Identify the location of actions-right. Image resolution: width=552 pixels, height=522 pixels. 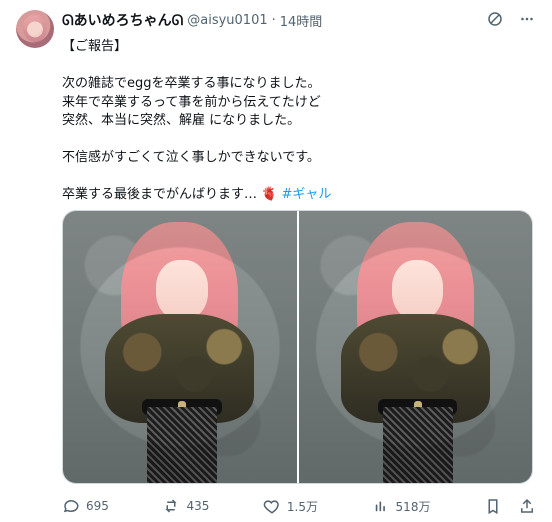
(510, 506).